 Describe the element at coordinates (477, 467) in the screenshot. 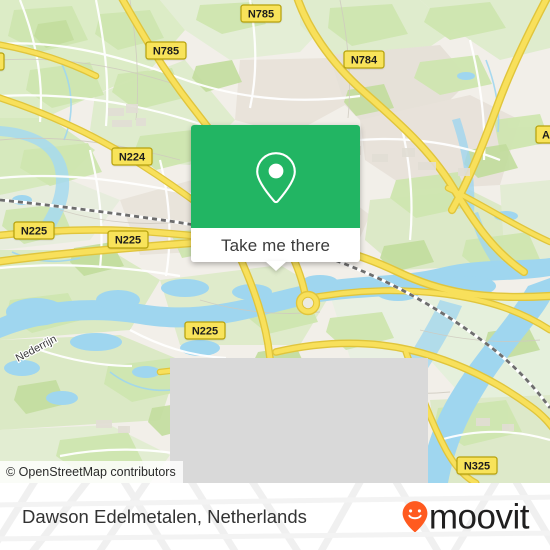

I see `svg-text: N325` at that location.